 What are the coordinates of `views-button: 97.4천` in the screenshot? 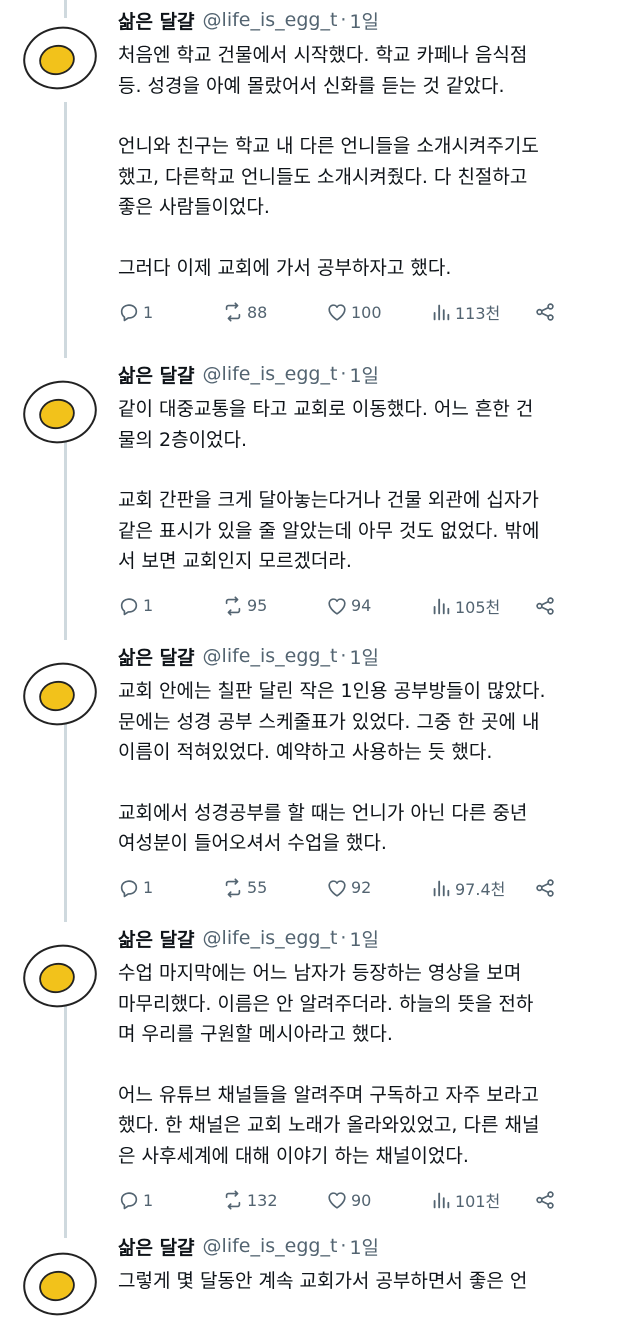 It's located at (482, 888).